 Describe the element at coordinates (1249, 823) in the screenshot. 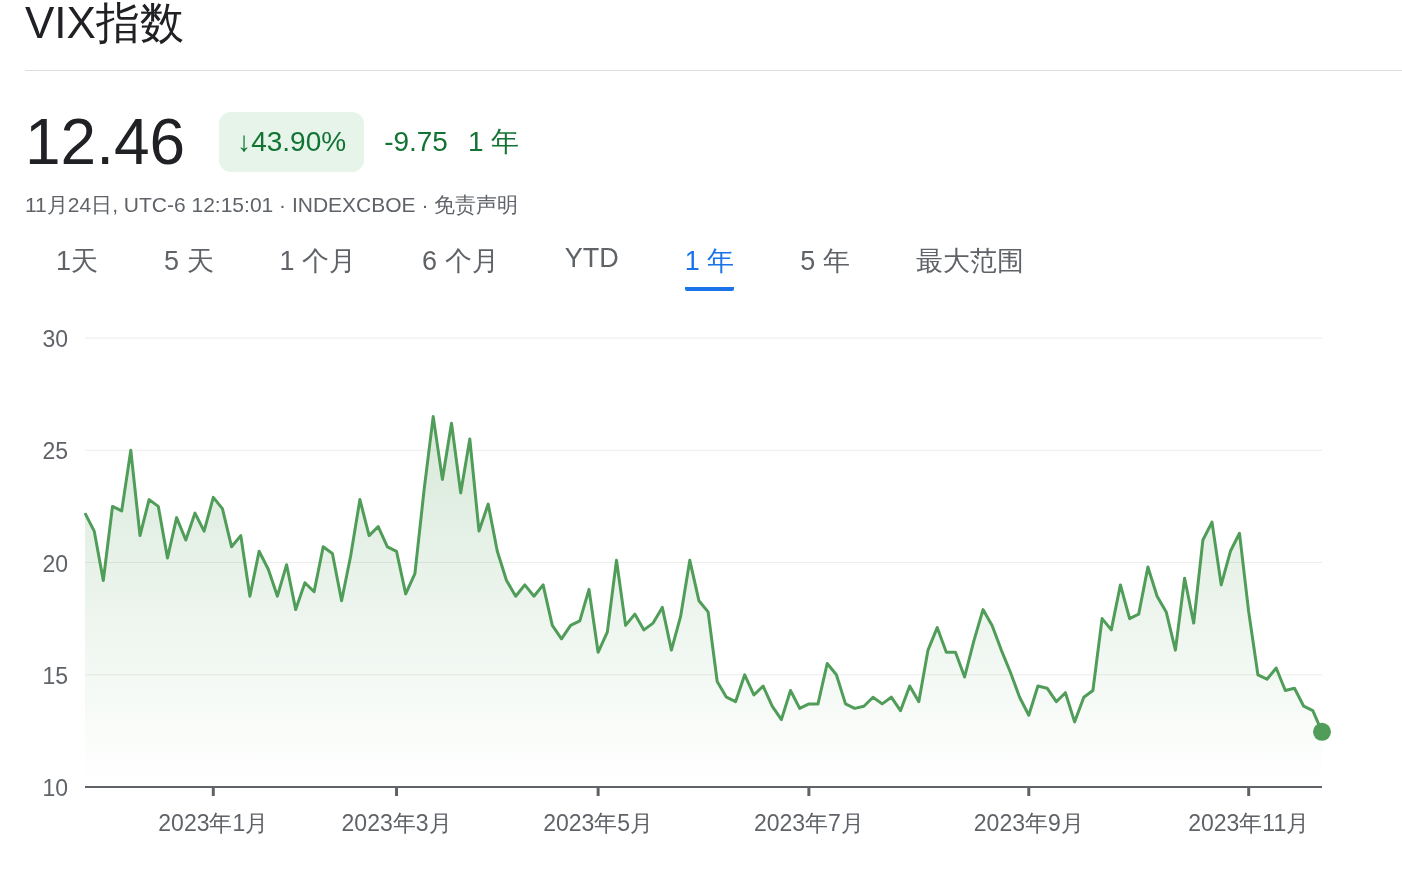

I see `x-axis-label: 2023年11月` at that location.